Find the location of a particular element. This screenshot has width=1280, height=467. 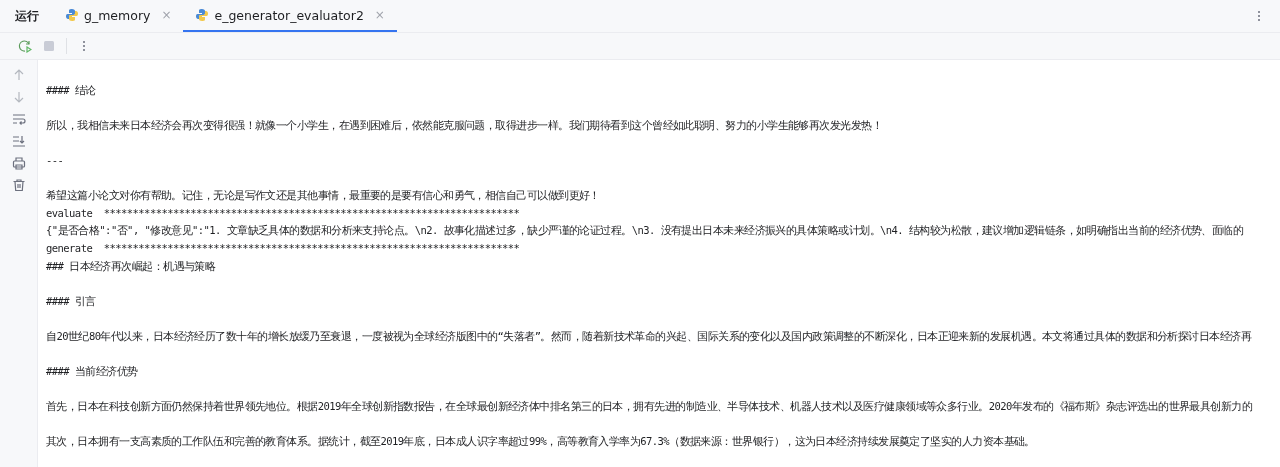

console-line: --- is located at coordinates (55, 160).